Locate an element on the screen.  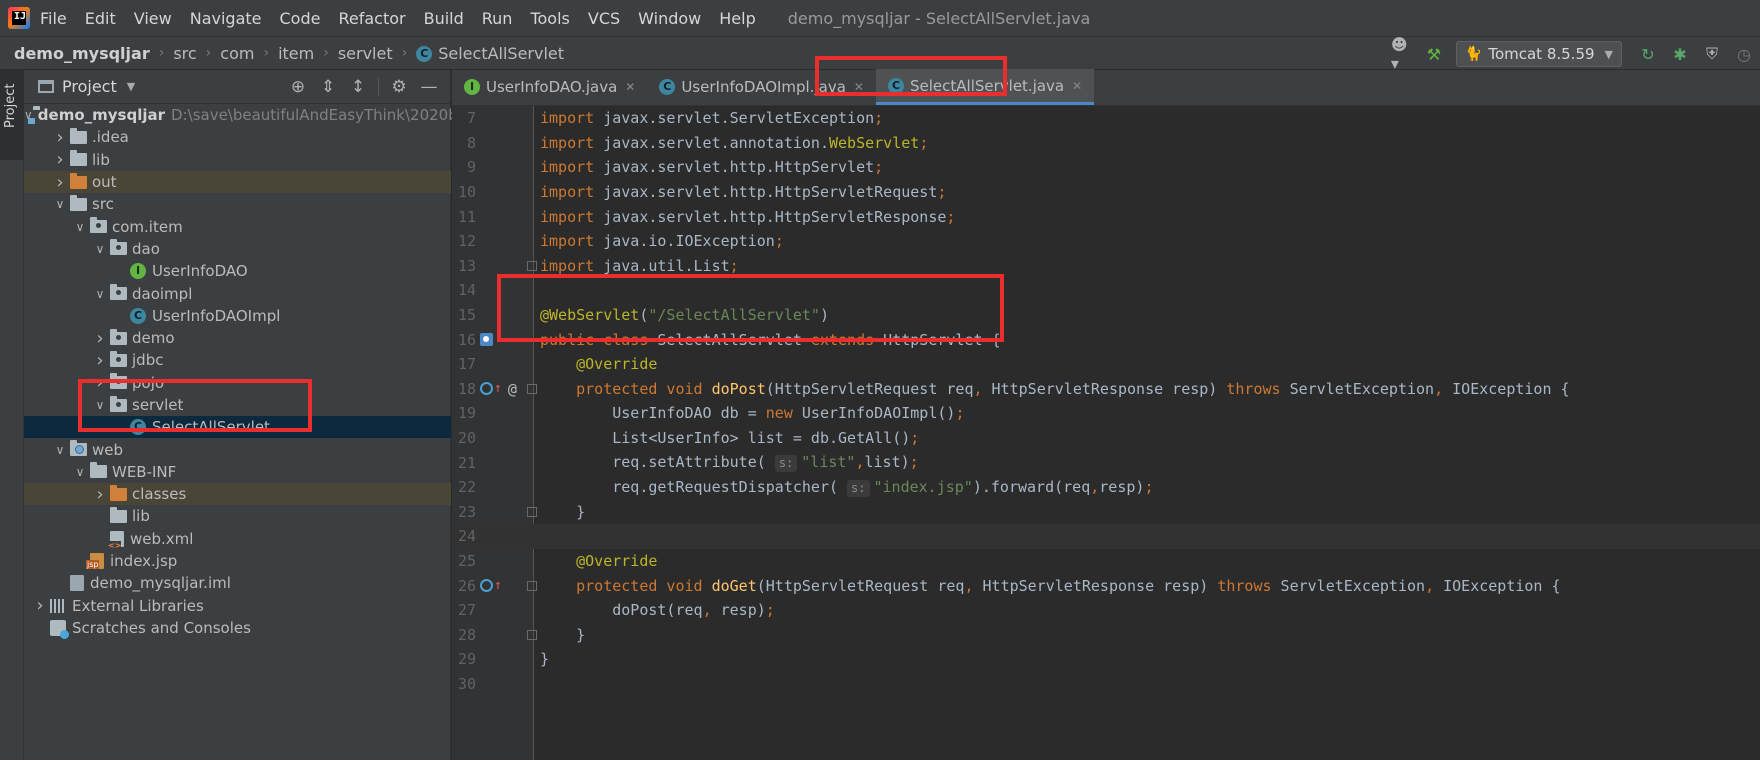
tree-node: Scratches and Consoles is located at coordinates (237, 628).